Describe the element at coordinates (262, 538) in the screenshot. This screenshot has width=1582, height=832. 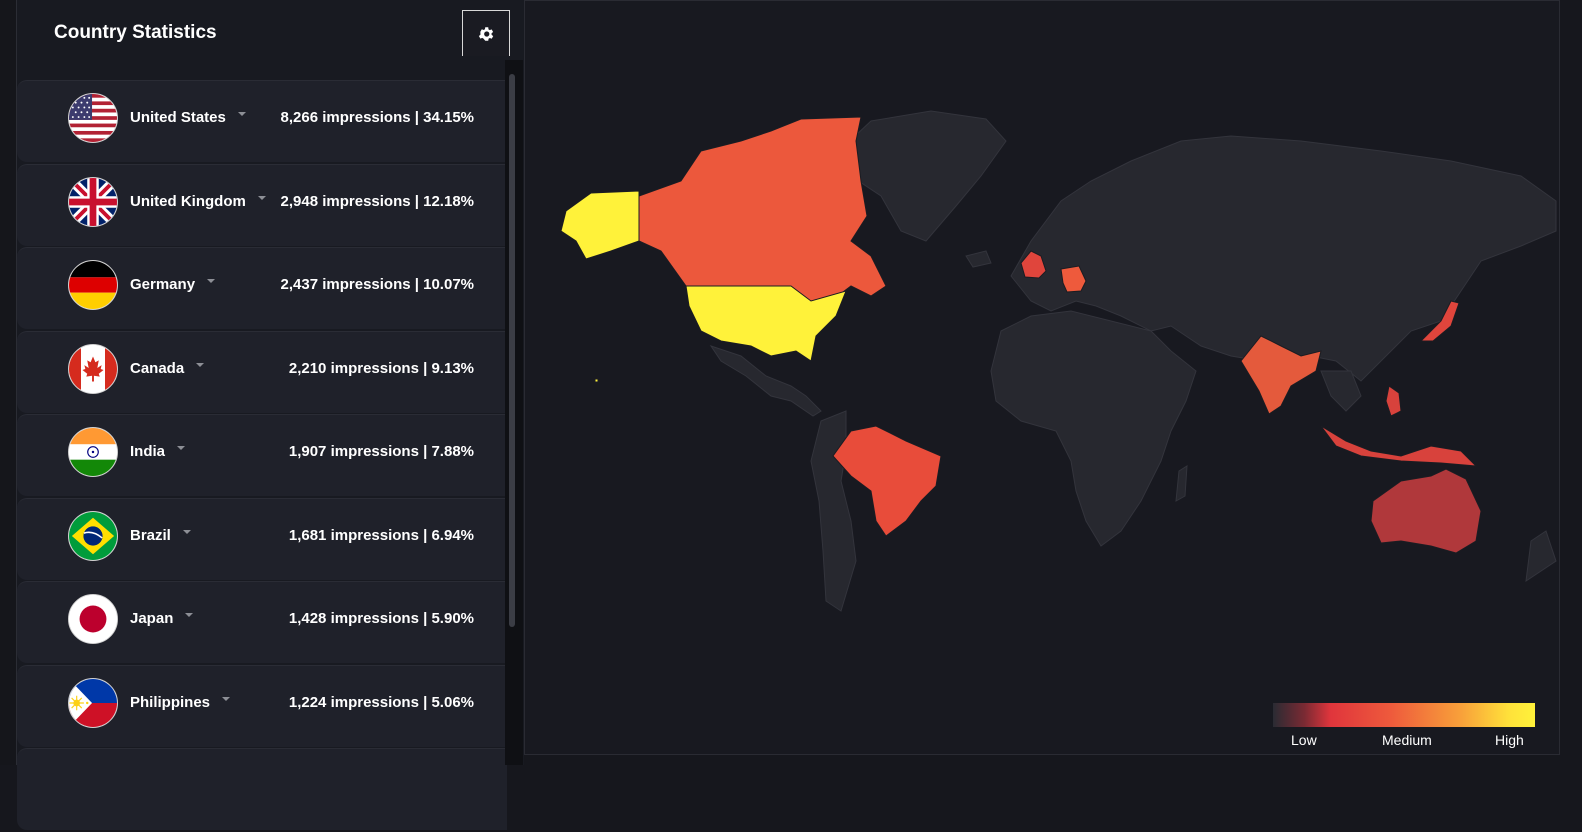
I see `list-item: Brazil 1,681 impressions | 6.94%` at that location.